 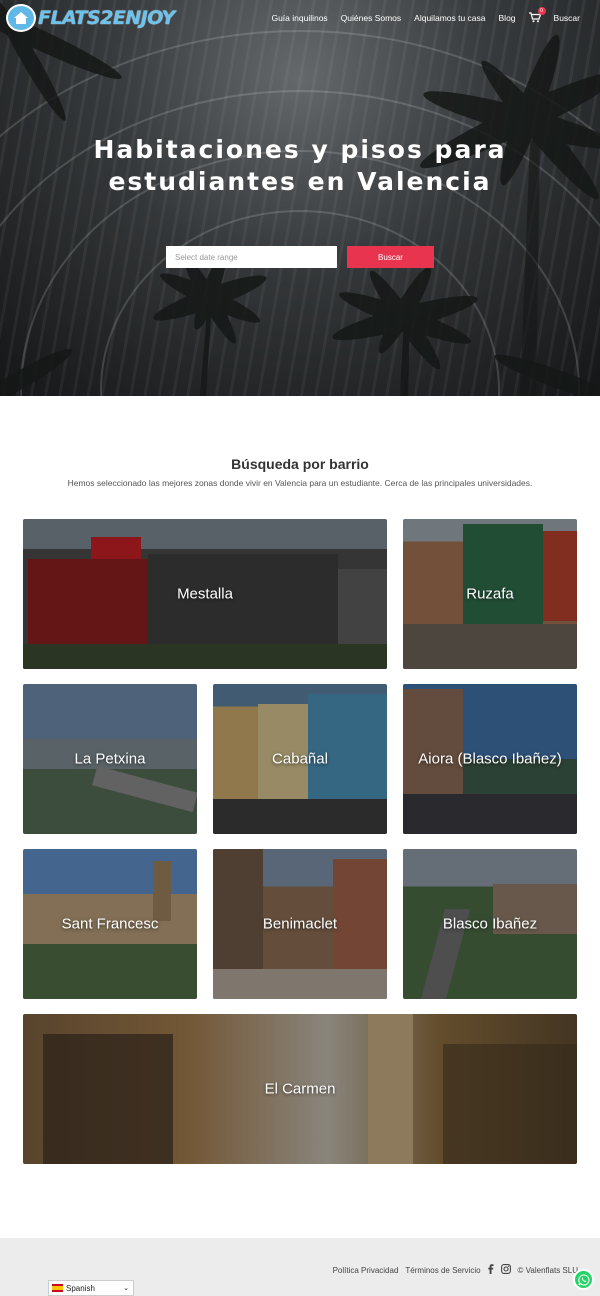 I want to click on tile-label: El Carmen, so click(x=300, y=1089).